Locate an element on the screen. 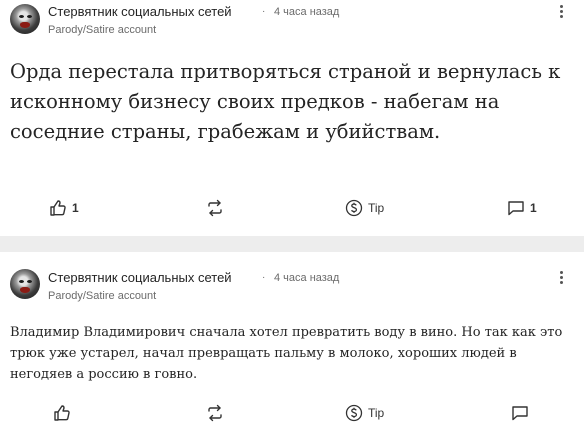 The height and width of the screenshot is (432, 584). feed-separator is located at coordinates (292, 244).